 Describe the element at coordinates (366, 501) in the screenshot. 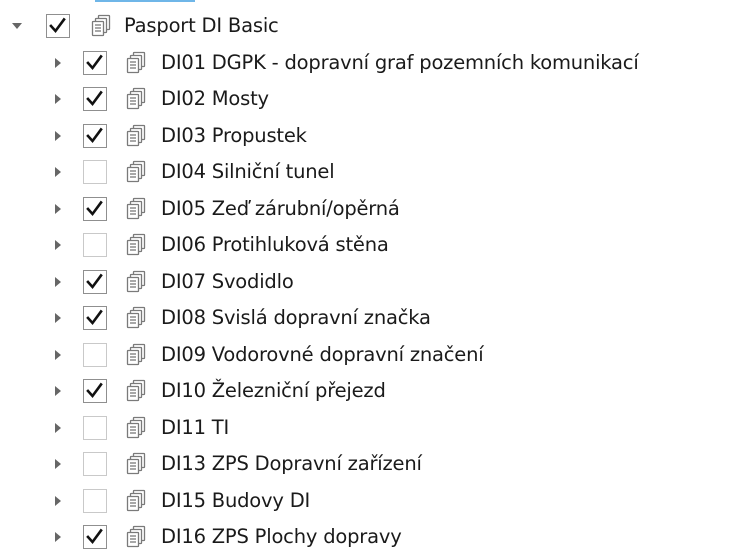

I see `tree-node: DI15 Budovy DI` at that location.